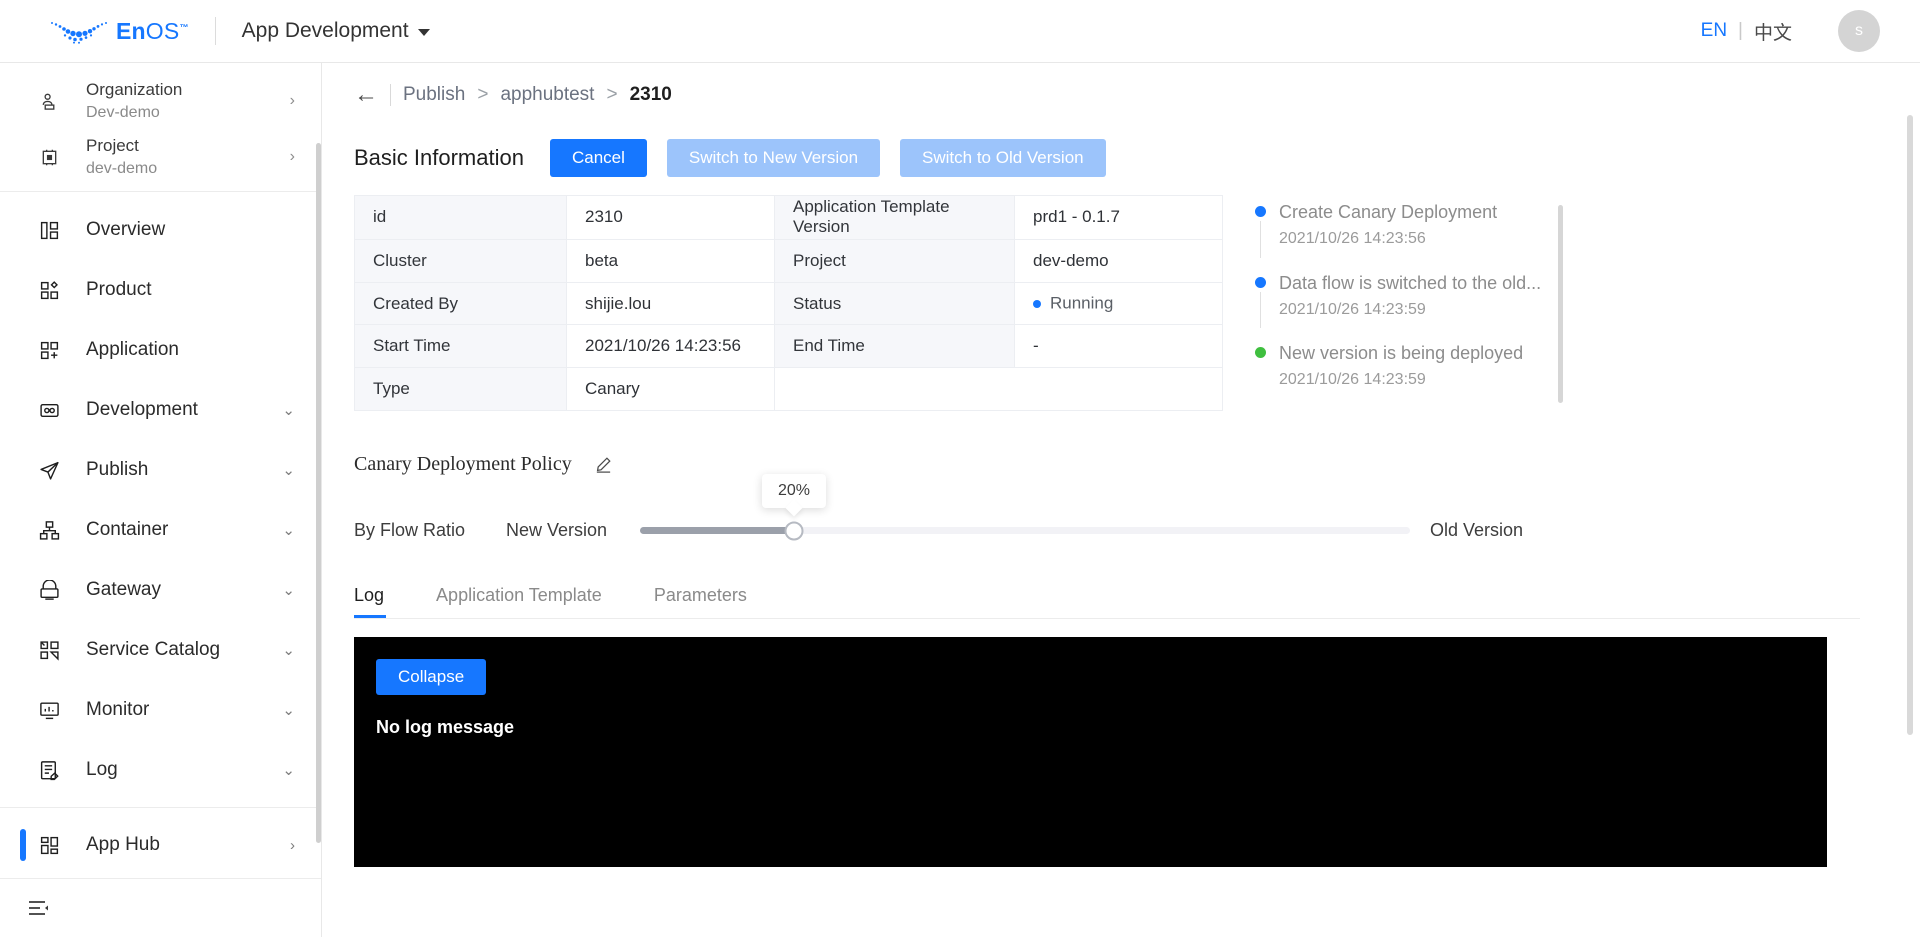 The width and height of the screenshot is (1920, 937). Describe the element at coordinates (132, 349) in the screenshot. I see `sidebar-item-label: Application` at that location.